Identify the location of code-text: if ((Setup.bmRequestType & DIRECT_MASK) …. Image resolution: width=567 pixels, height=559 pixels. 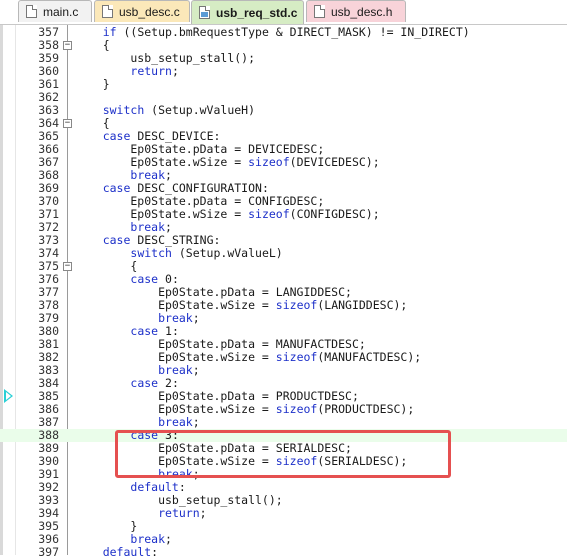
(286, 32).